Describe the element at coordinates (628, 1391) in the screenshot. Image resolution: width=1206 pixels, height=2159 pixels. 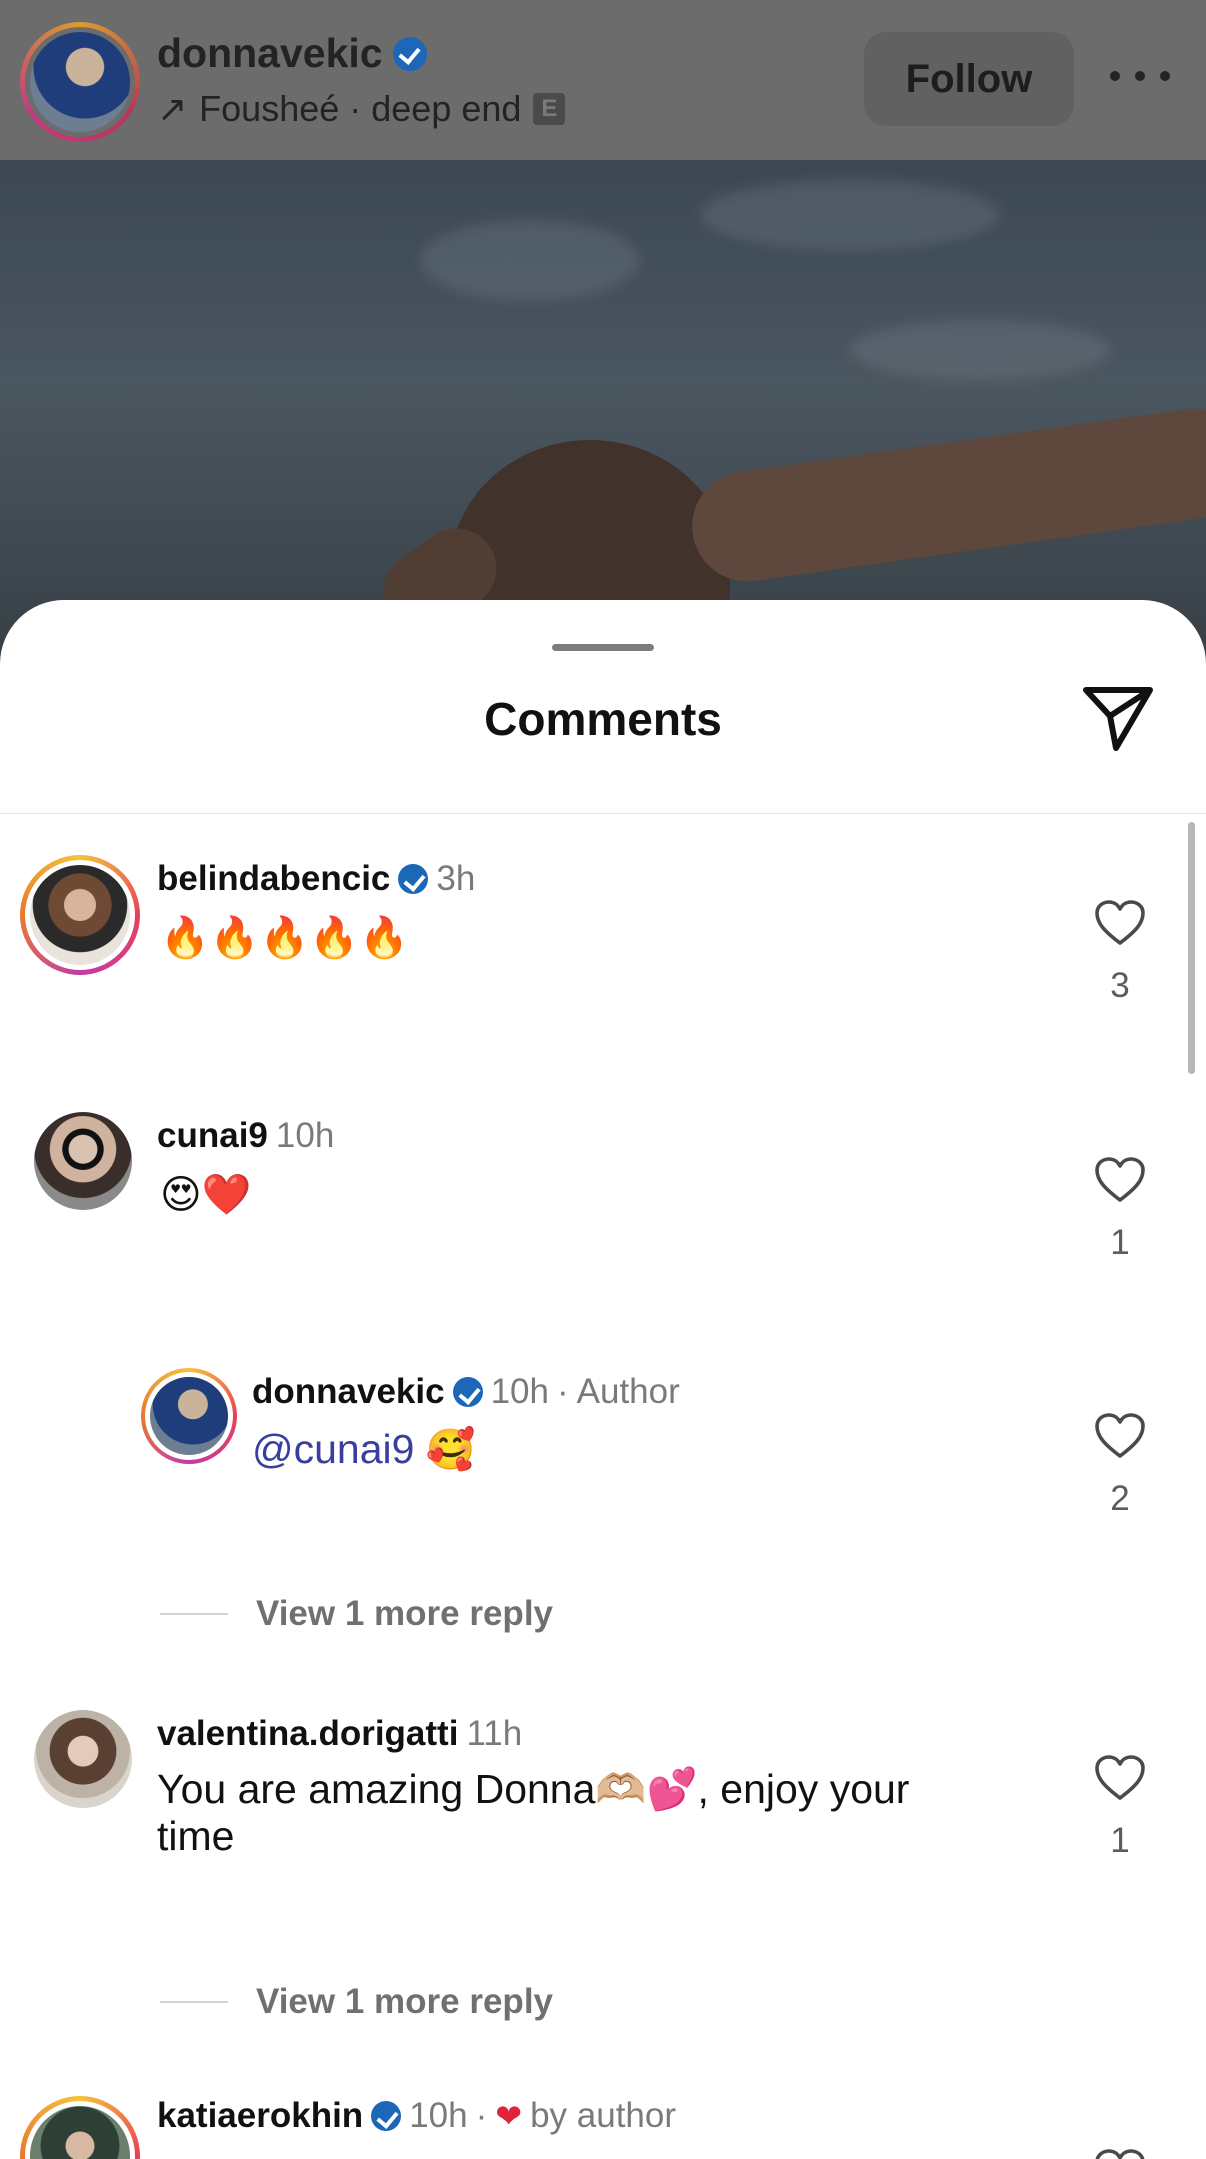
I see `author-label: Author` at that location.